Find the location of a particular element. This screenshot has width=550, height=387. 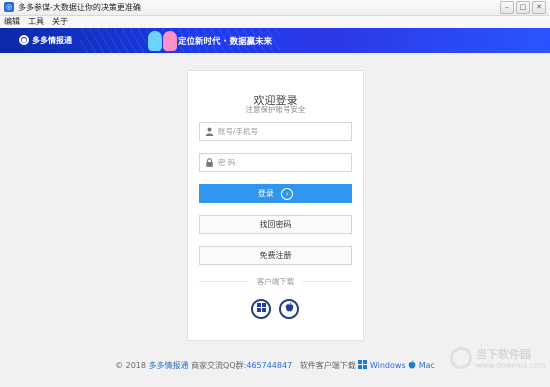

client-download-text: 软件客户端下载 is located at coordinates (327, 365).